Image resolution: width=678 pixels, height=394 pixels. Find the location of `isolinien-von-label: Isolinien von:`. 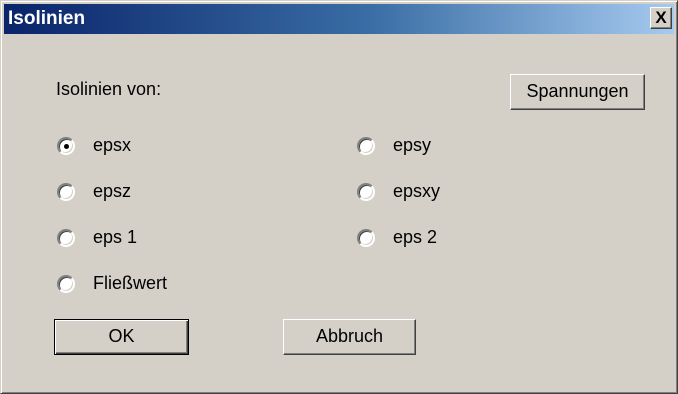

isolinien-von-label: Isolinien von: is located at coordinates (109, 89).